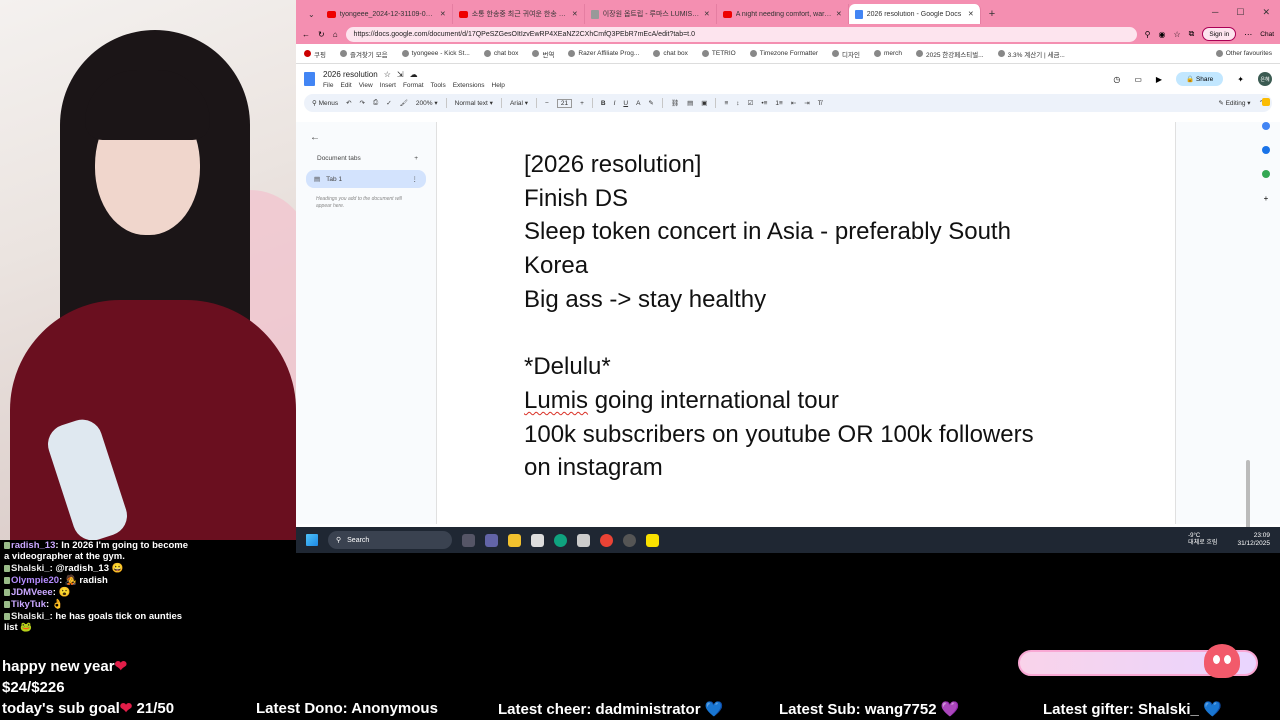 The width and height of the screenshot is (1280, 720). I want to click on clock: 23:09 31/12/2025, so click(1253, 540).